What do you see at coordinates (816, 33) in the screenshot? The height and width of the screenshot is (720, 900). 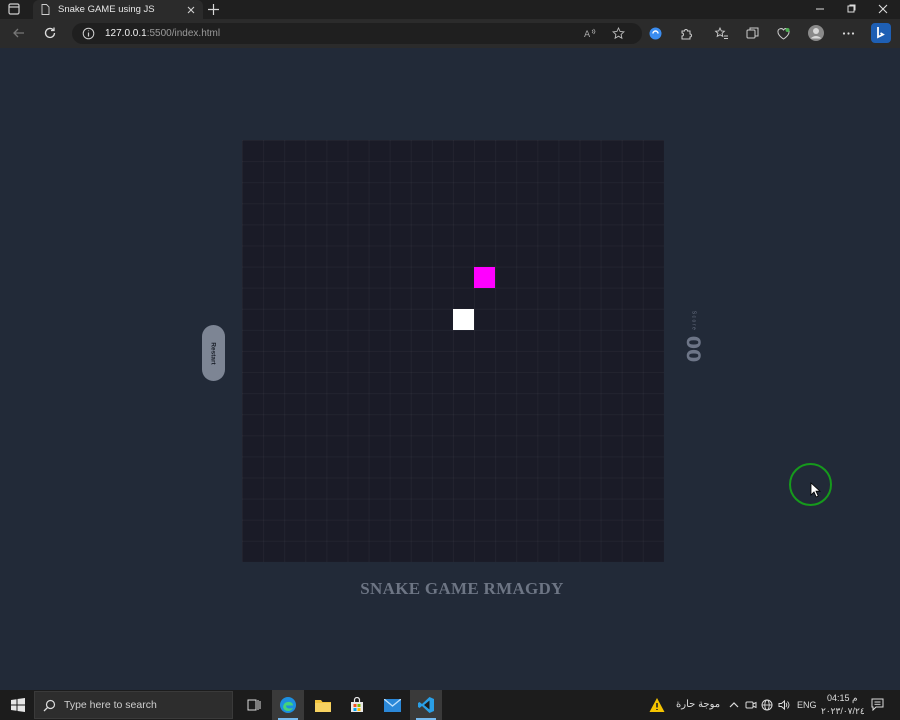 I see `profile-avatar-icon` at bounding box center [816, 33].